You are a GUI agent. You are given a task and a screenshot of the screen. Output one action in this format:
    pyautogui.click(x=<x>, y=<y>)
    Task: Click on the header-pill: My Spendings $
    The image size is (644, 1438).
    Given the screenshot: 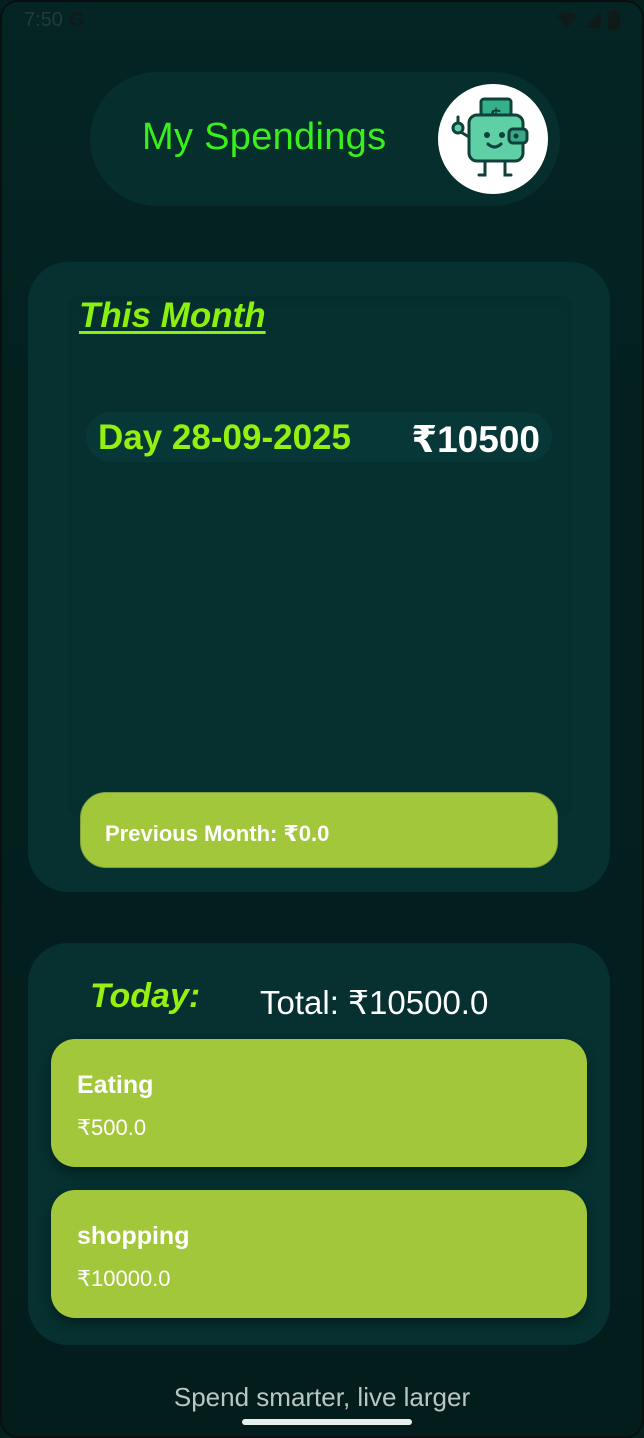 What is the action you would take?
    pyautogui.click(x=325, y=139)
    